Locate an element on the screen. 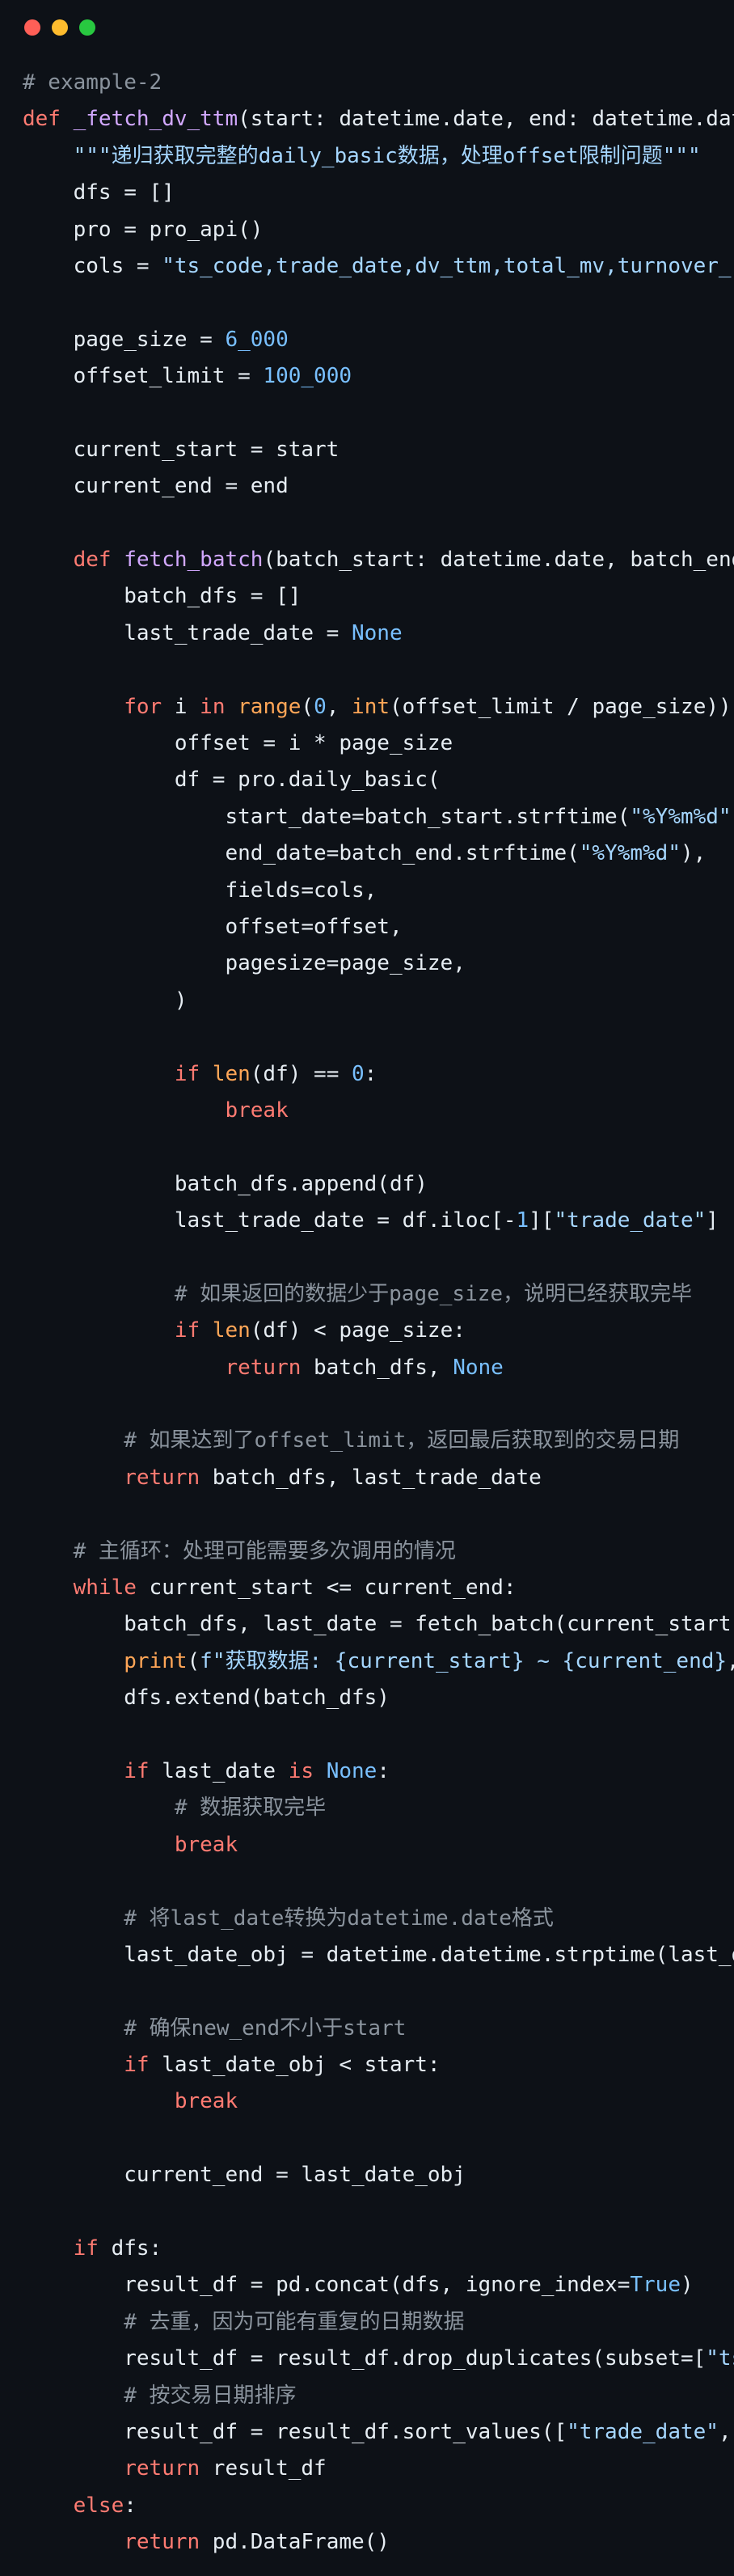 This screenshot has height=2576, width=734. code-line: pagesize=page_size, is located at coordinates (378, 964).